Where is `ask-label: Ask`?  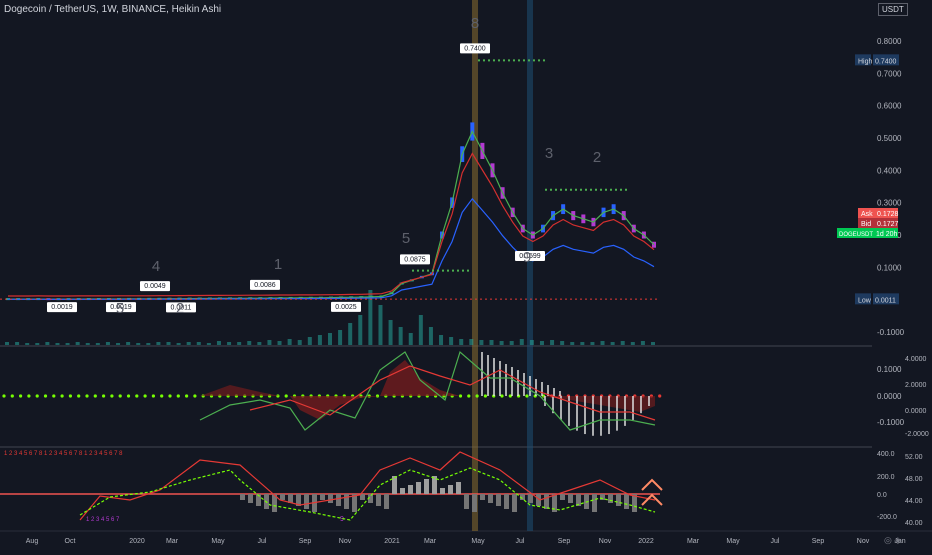
ask-label: Ask is located at coordinates (867, 214).